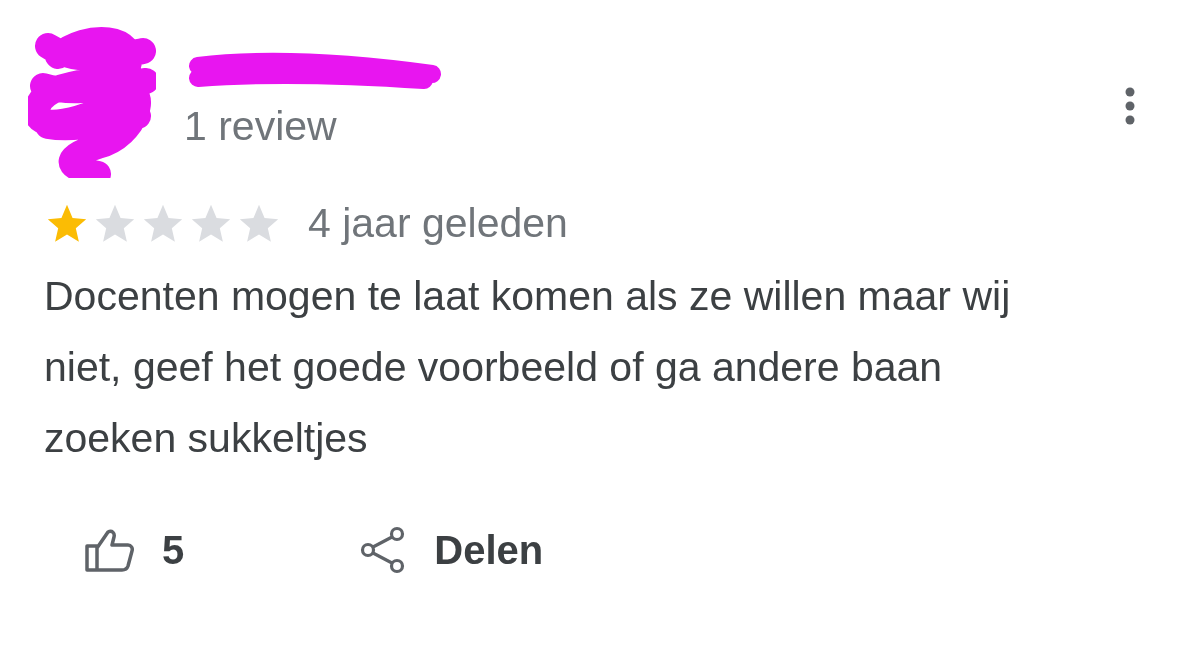 This screenshot has width=1200, height=672. I want to click on share-button: Delen, so click(452, 550).